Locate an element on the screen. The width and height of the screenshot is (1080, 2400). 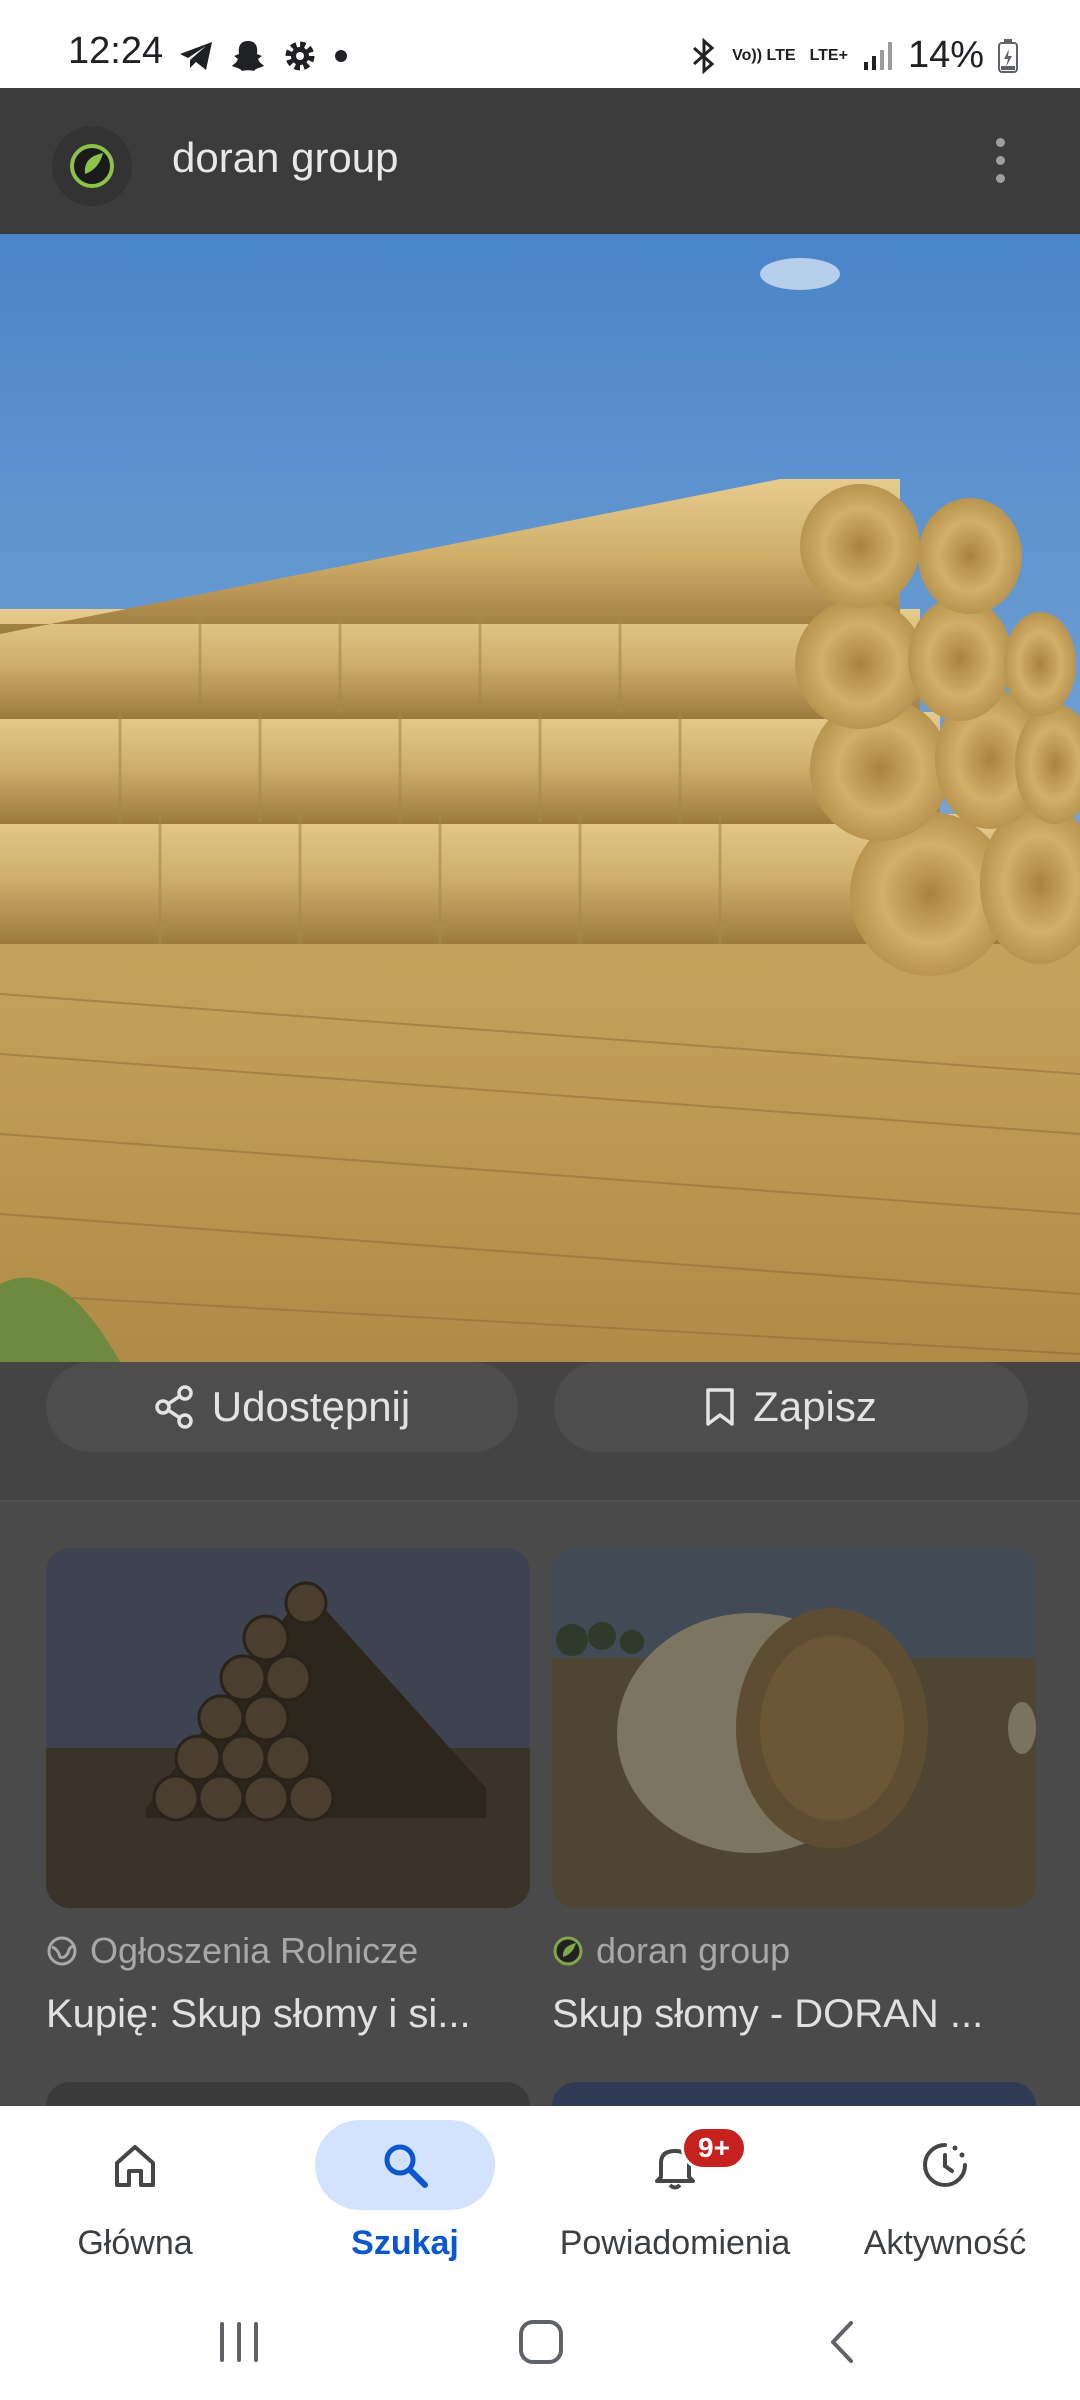
settings-icon is located at coordinates (300, 56).